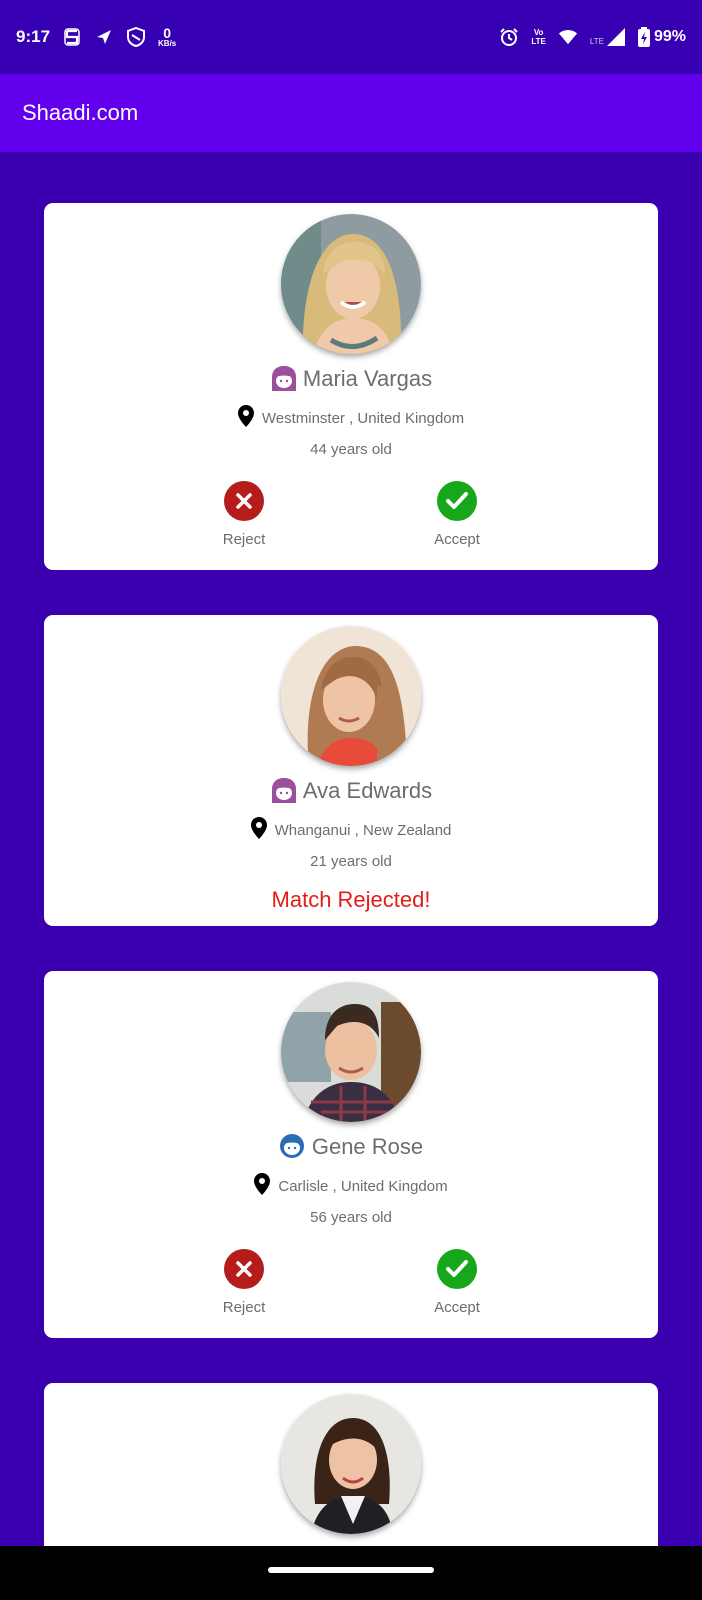 Image resolution: width=702 pixels, height=1600 pixels. Describe the element at coordinates (363, 830) in the screenshot. I see `profile-location: Whanganui , New Zealand` at that location.